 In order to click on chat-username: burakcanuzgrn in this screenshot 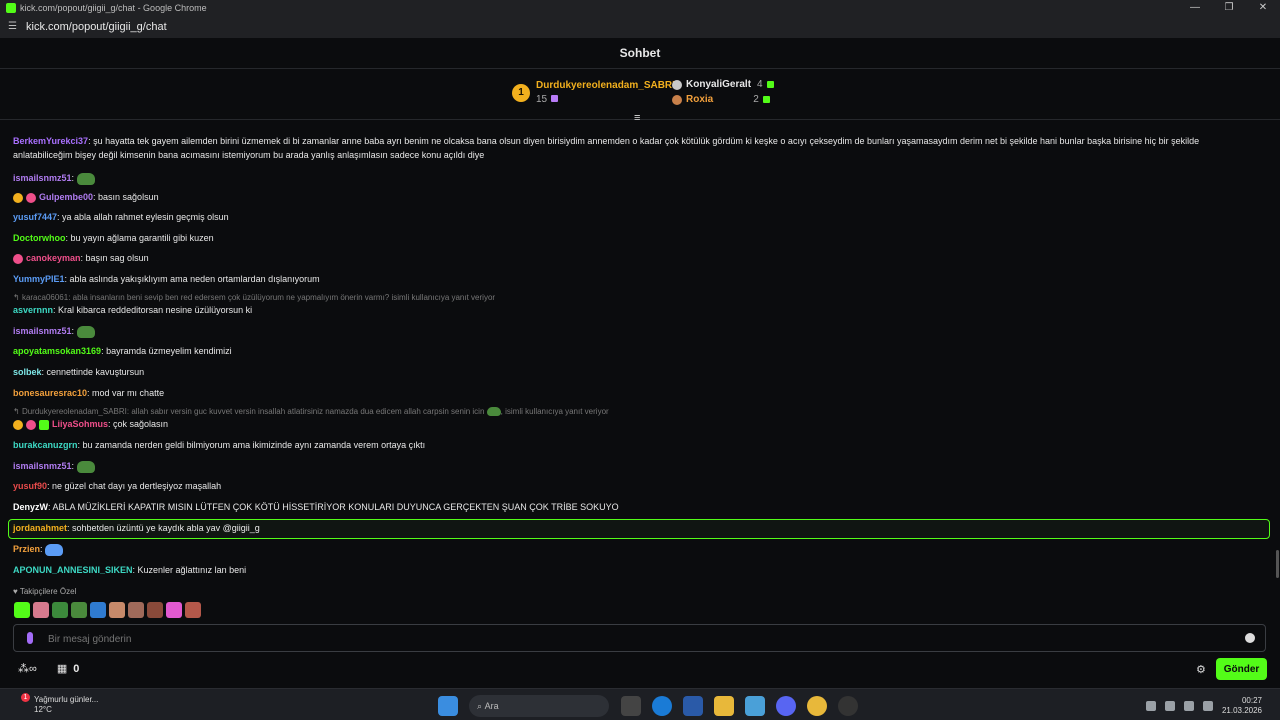, I will do `click(45, 445)`.